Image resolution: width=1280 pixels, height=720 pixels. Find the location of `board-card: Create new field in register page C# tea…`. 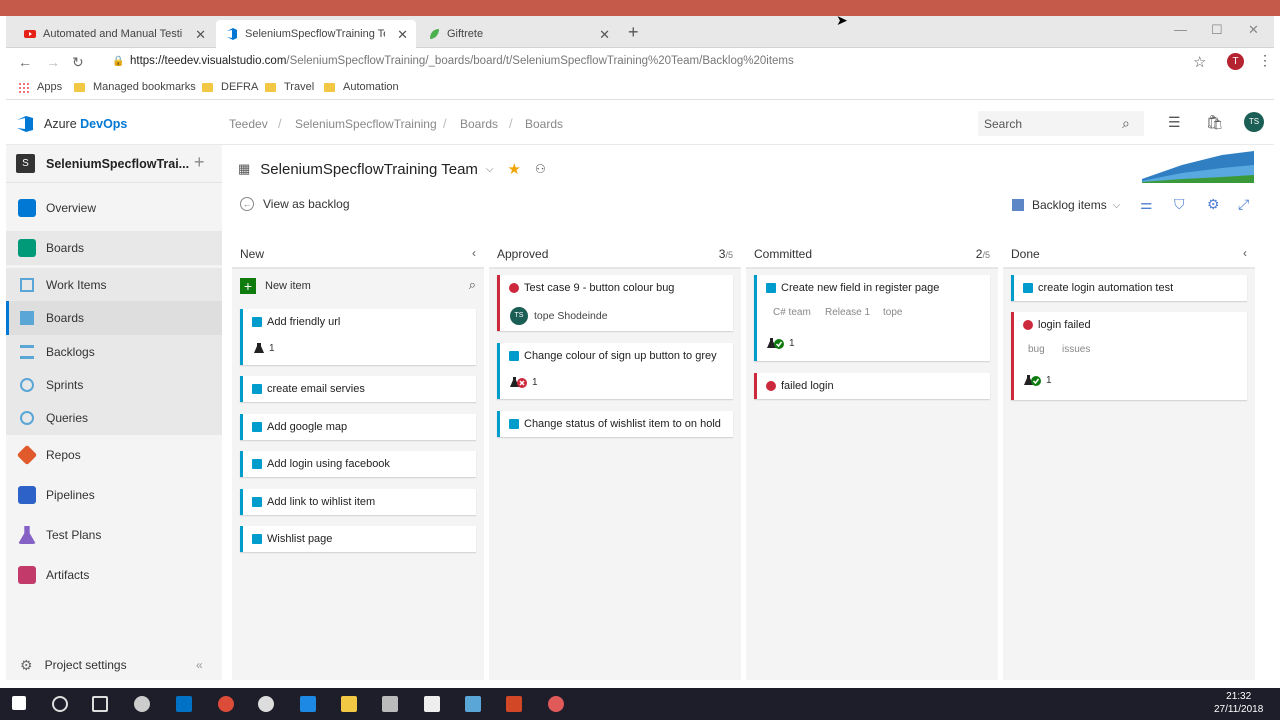

board-card: Create new field in register page C# tea… is located at coordinates (872, 318).